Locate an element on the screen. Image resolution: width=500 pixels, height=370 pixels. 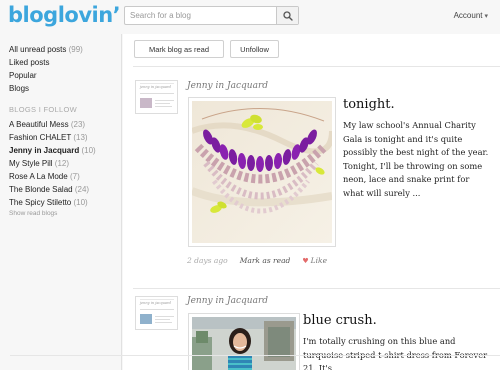
sidebar-item-liked: Liked posts is located at coordinates (46, 62).